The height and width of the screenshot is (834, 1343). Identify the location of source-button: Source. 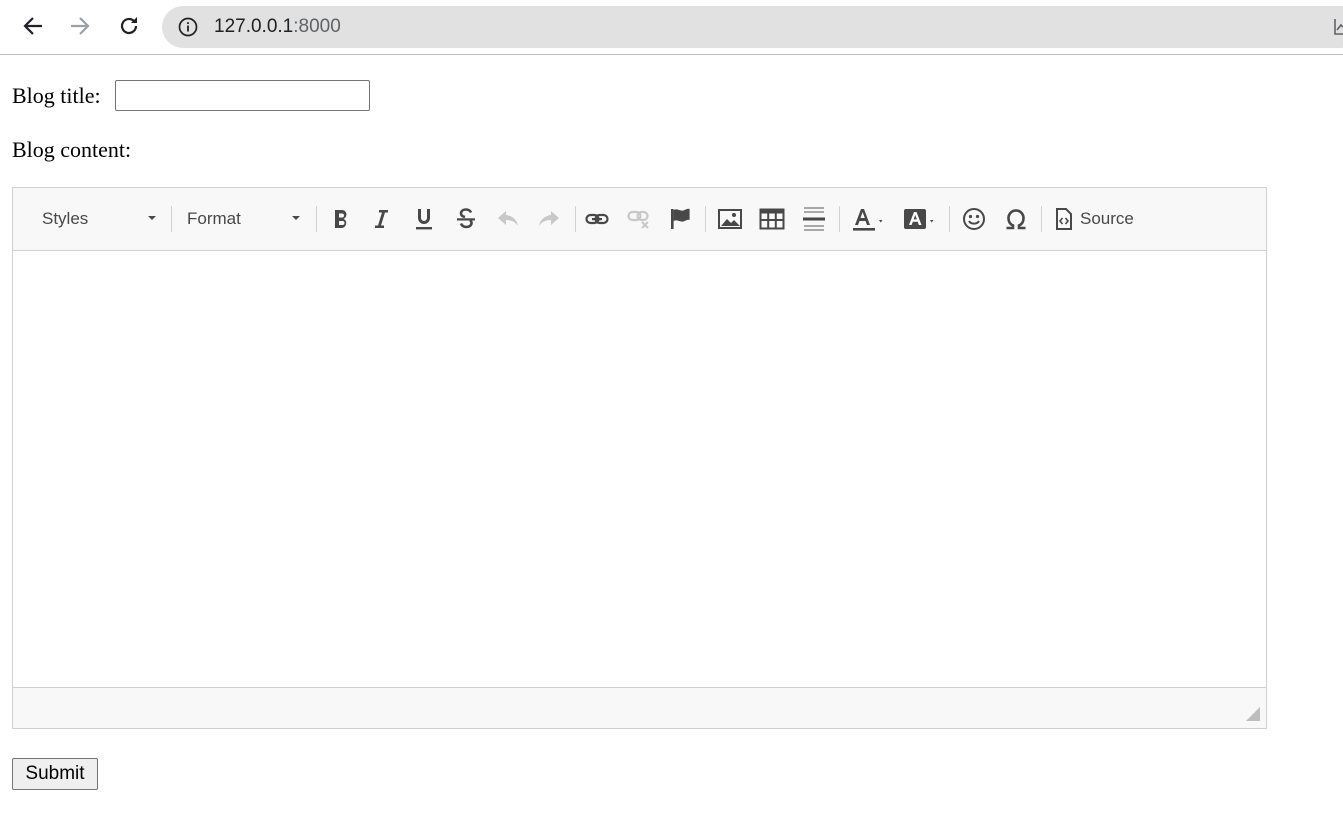
(1094, 219).